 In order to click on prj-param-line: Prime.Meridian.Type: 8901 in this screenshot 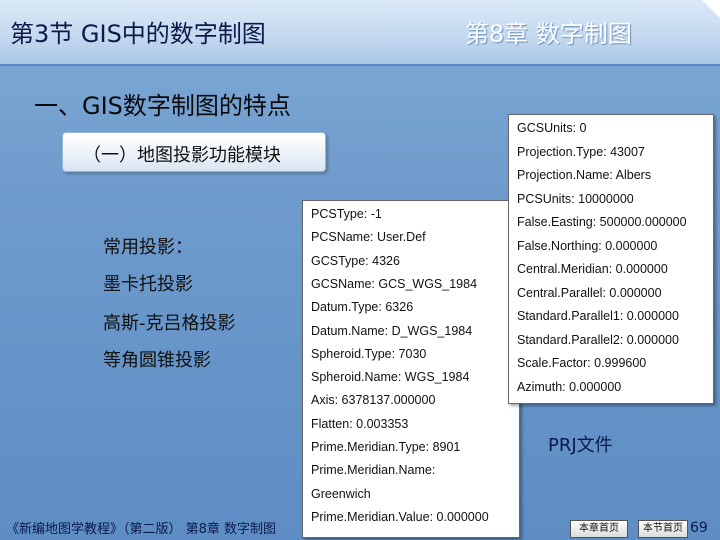, I will do `click(386, 447)`.